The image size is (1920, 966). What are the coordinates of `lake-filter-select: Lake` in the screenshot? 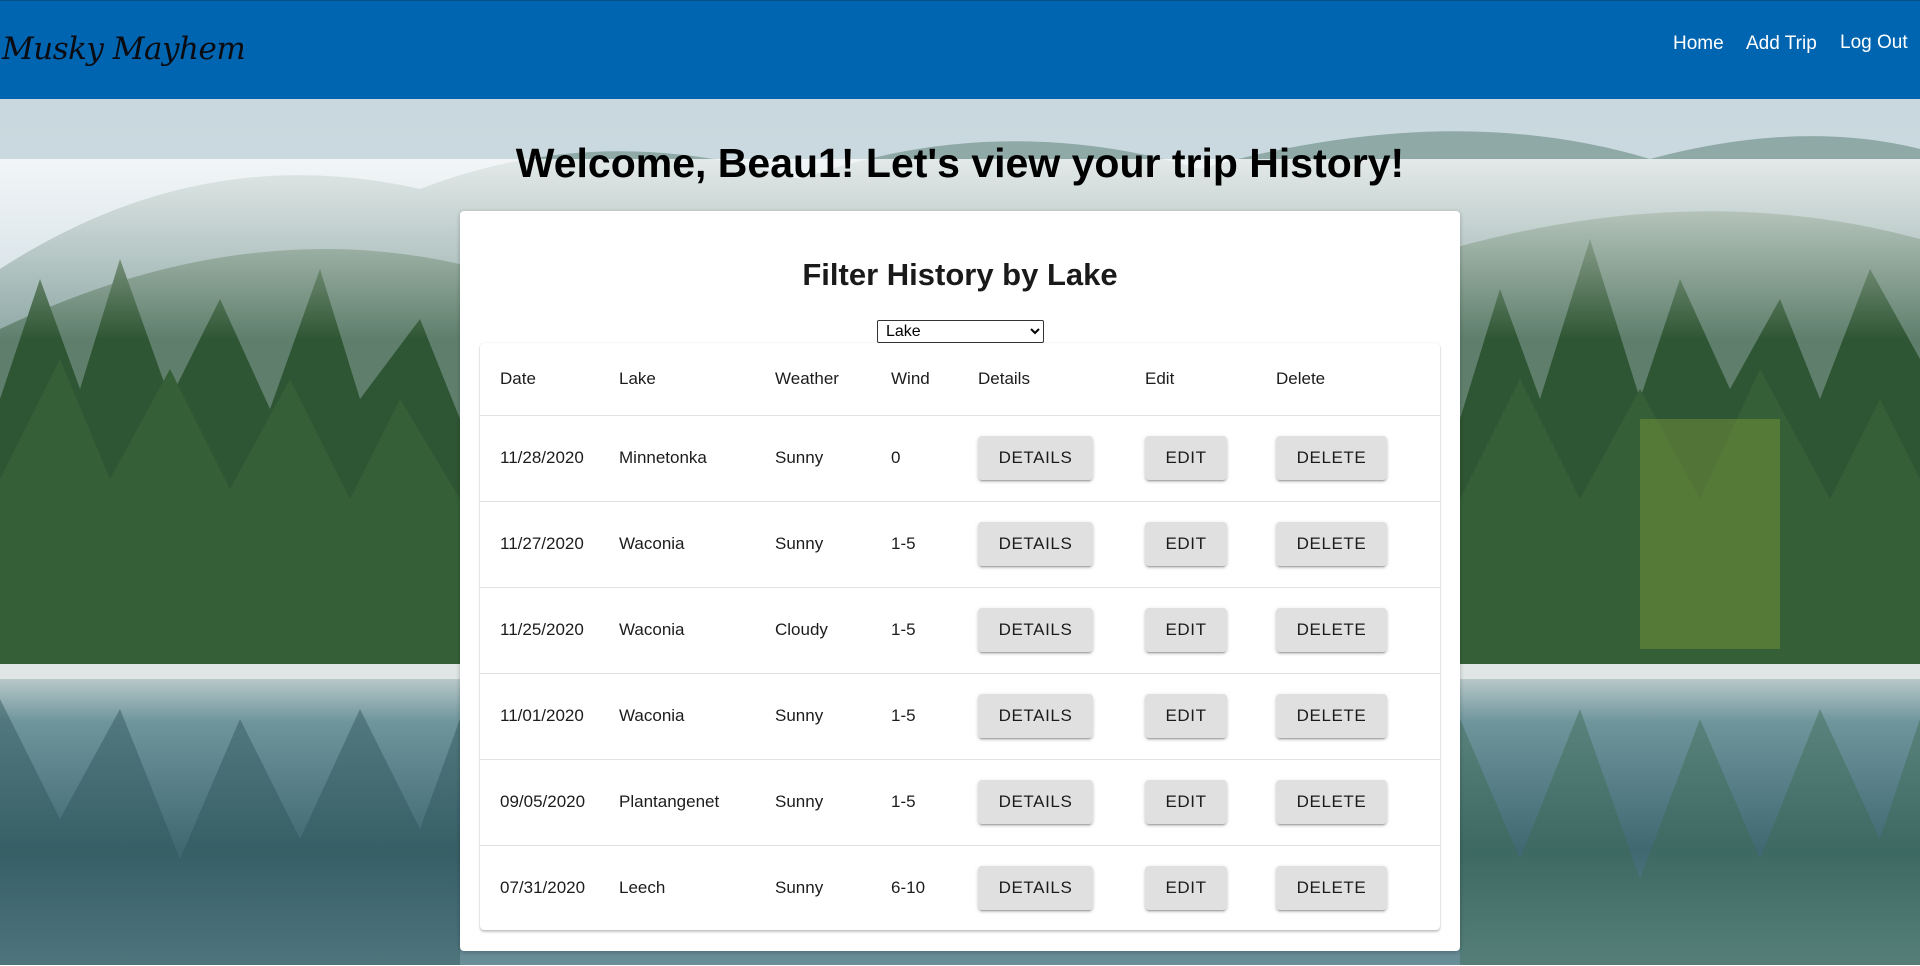 It's located at (960, 331).